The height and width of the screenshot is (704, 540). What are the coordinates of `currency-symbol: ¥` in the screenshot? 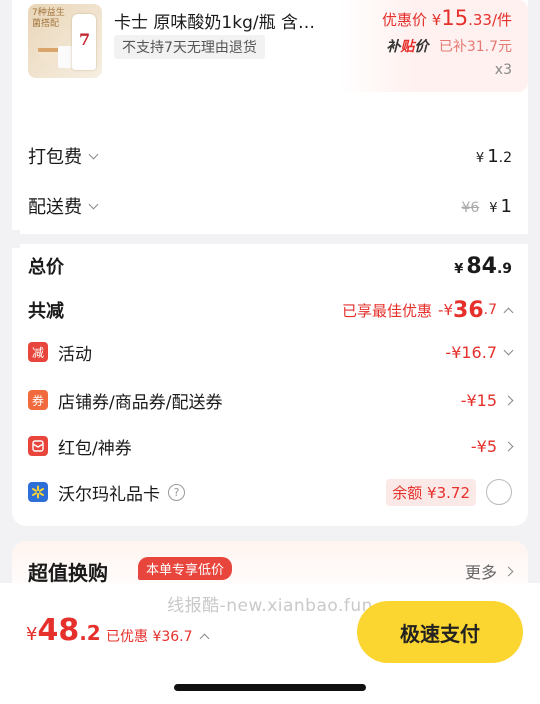 It's located at (436, 20).